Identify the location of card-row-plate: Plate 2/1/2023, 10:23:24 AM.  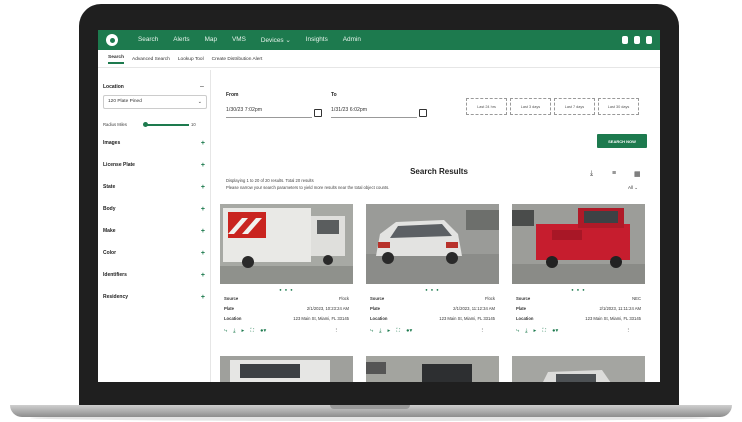
(286, 310).